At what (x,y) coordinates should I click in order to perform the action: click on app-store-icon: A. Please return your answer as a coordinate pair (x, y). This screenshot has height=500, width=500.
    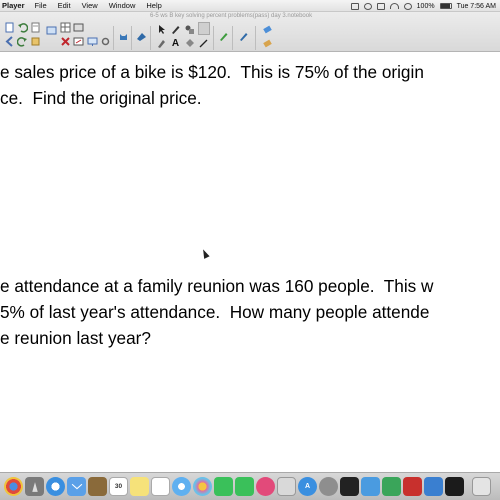
    Looking at the image, I should click on (307, 486).